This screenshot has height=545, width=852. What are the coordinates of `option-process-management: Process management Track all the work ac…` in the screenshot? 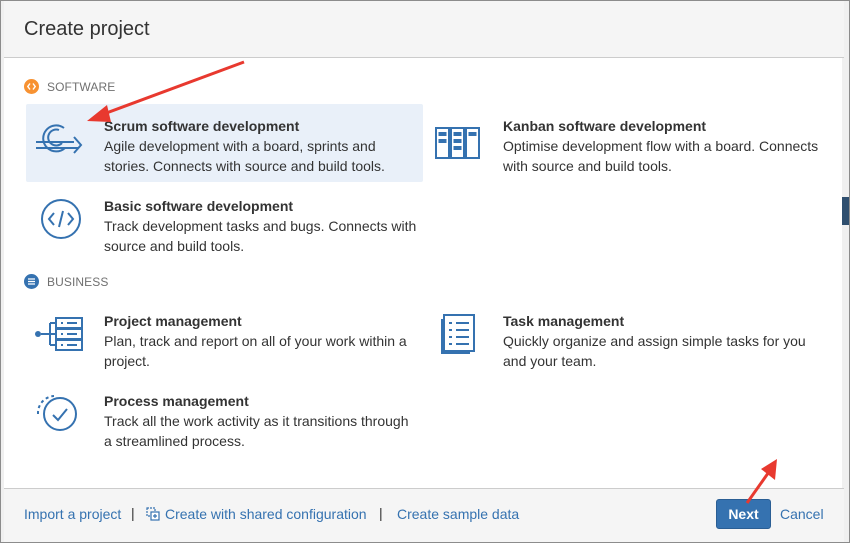 It's located at (224, 418).